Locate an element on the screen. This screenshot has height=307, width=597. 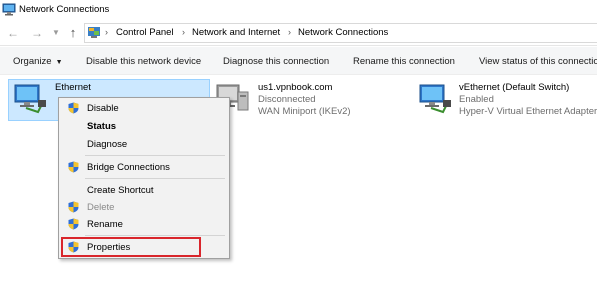
menu-item-label: Rename is located at coordinates (105, 224).